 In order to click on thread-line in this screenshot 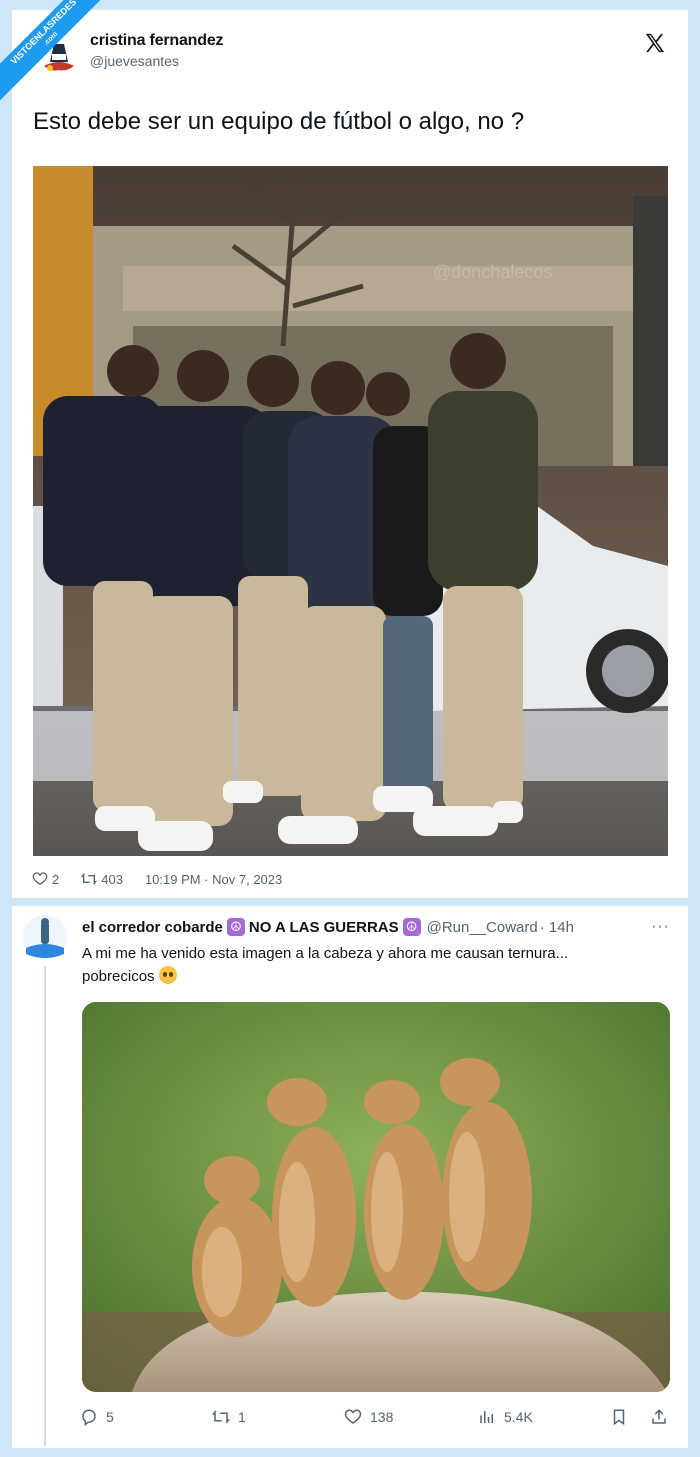, I will do `click(45, 1206)`.